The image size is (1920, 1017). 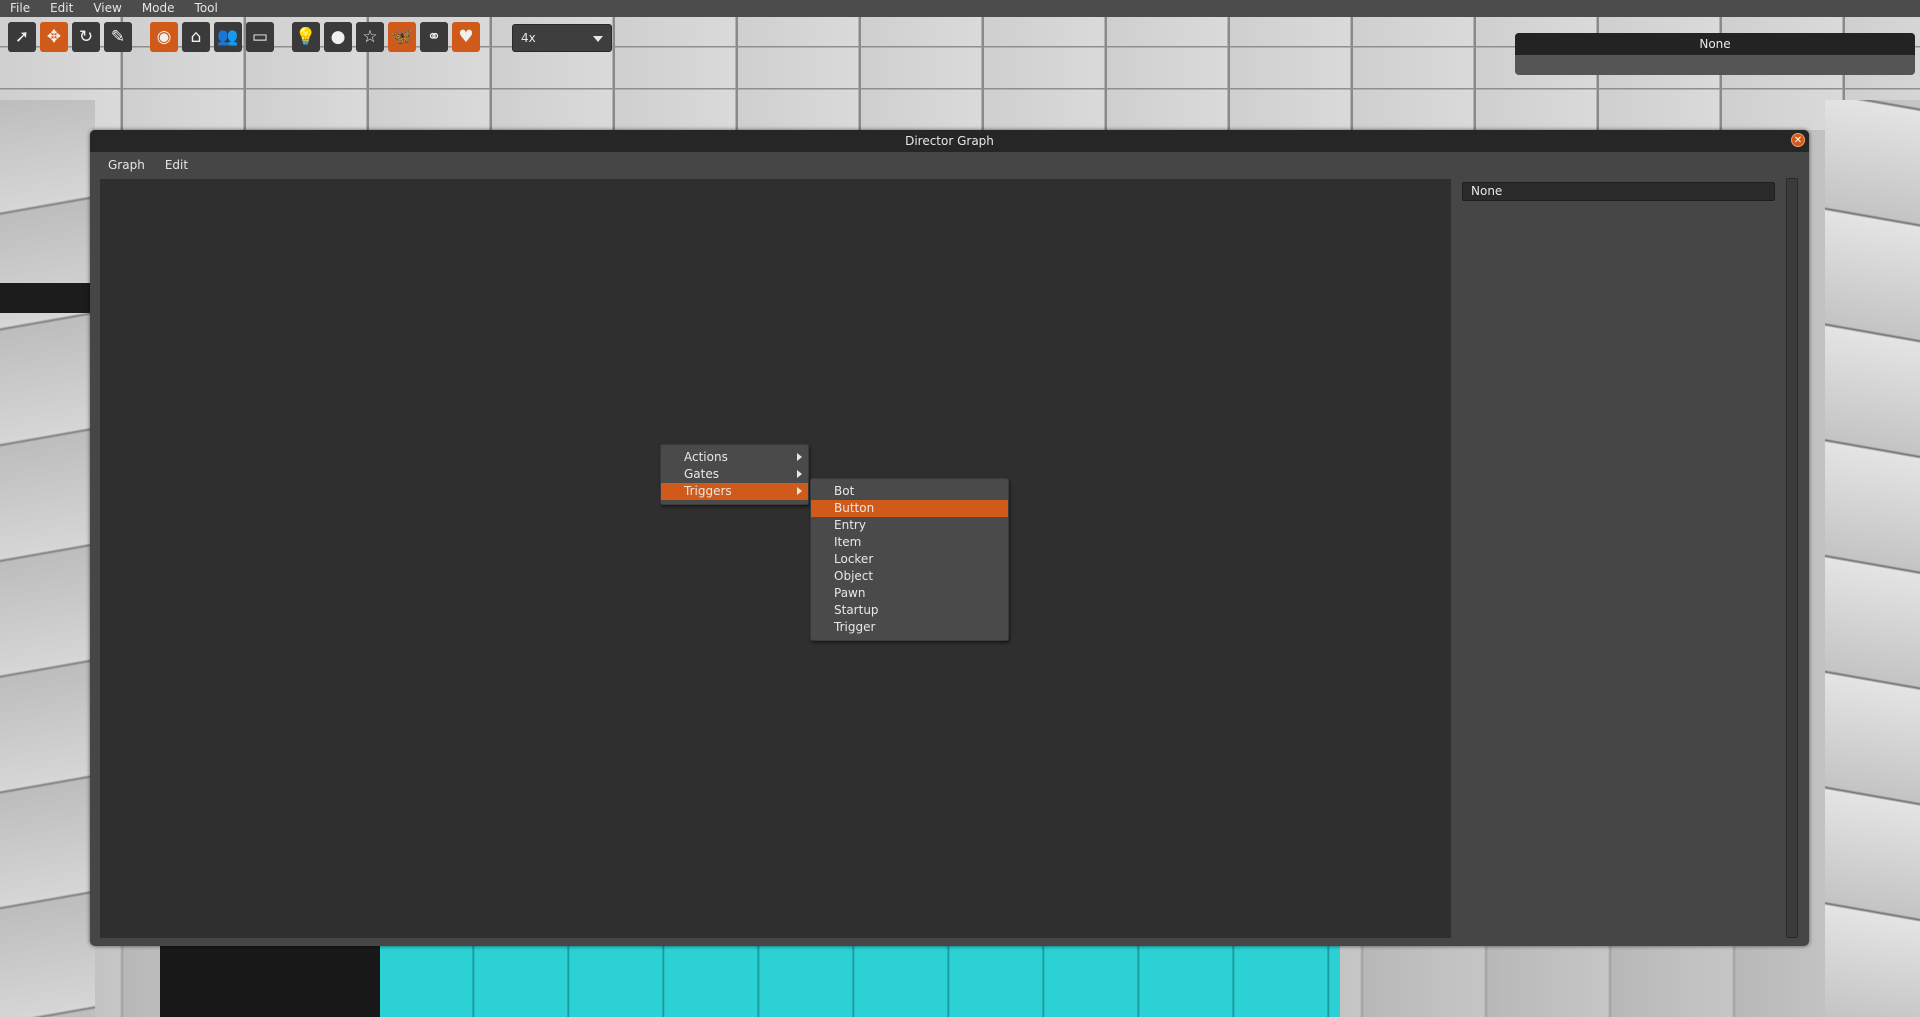 I want to click on sphere-icon: ●, so click(x=338, y=37).